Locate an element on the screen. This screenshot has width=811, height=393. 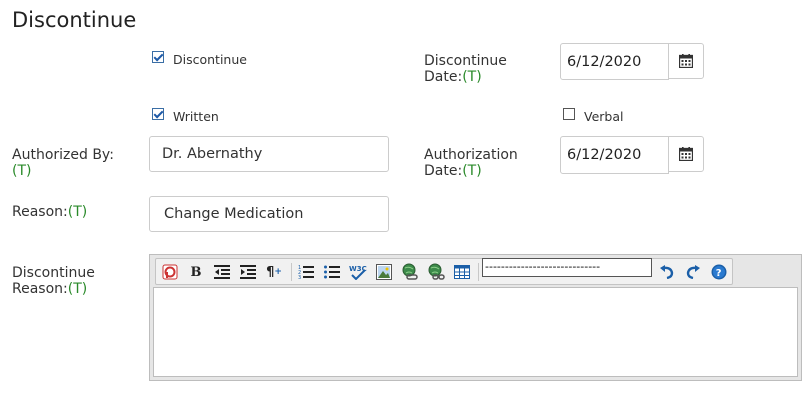
authorized-by-label: Authorized By: (T) is located at coordinates (63, 163).